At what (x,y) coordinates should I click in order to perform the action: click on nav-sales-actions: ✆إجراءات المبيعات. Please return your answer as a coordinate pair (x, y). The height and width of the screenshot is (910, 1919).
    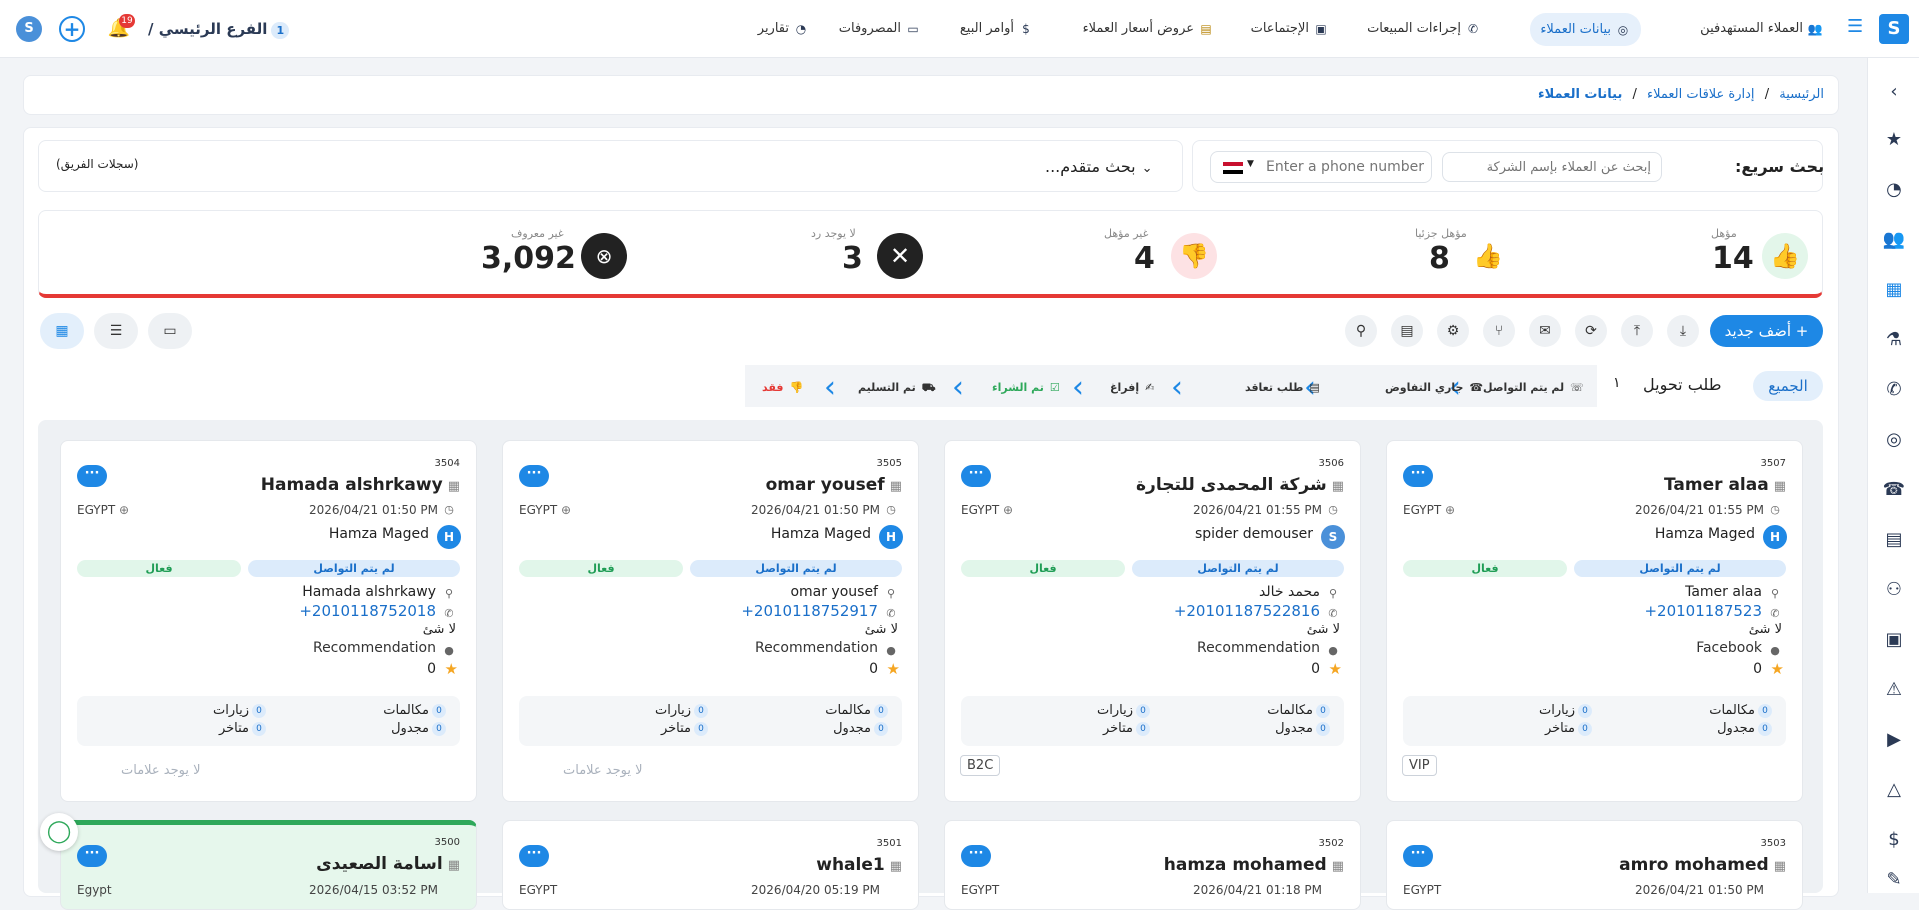
    Looking at the image, I should click on (1424, 29).